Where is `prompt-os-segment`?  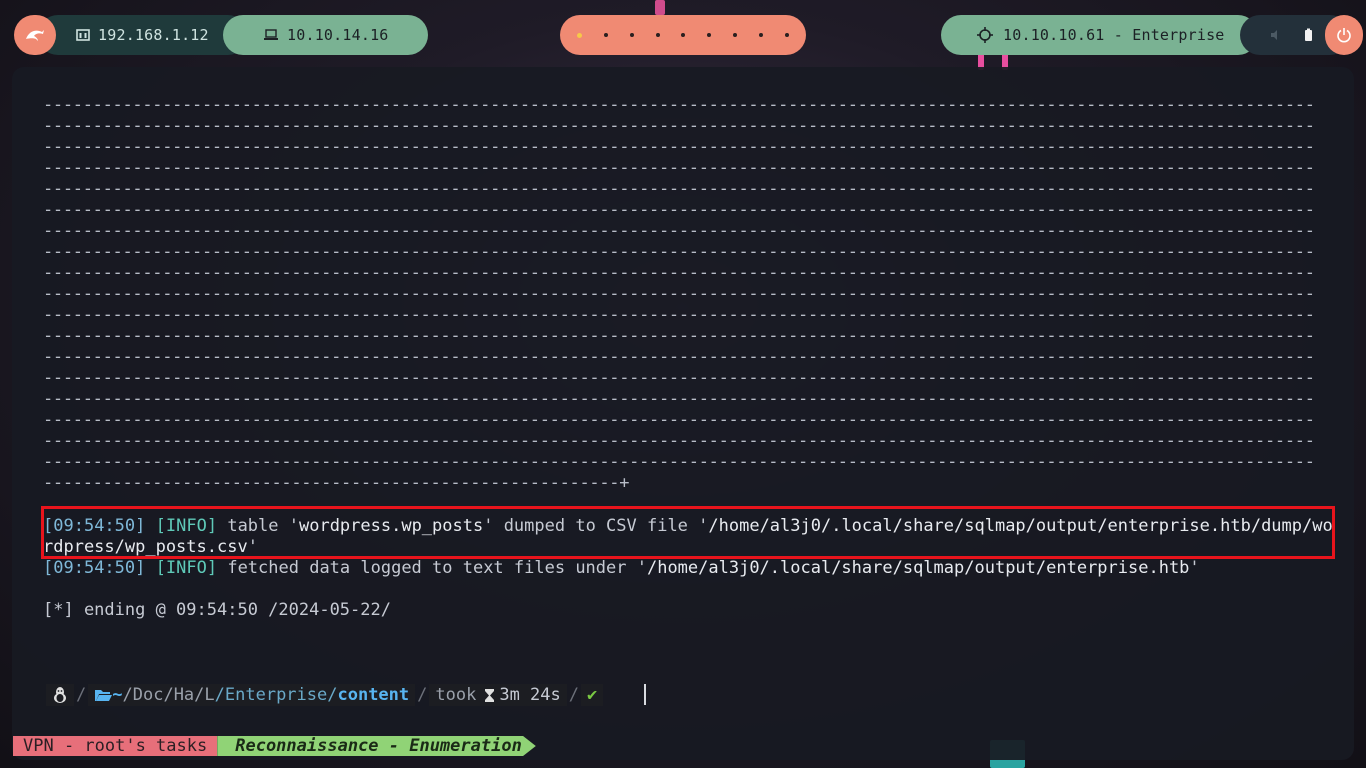
prompt-os-segment is located at coordinates (60, 695).